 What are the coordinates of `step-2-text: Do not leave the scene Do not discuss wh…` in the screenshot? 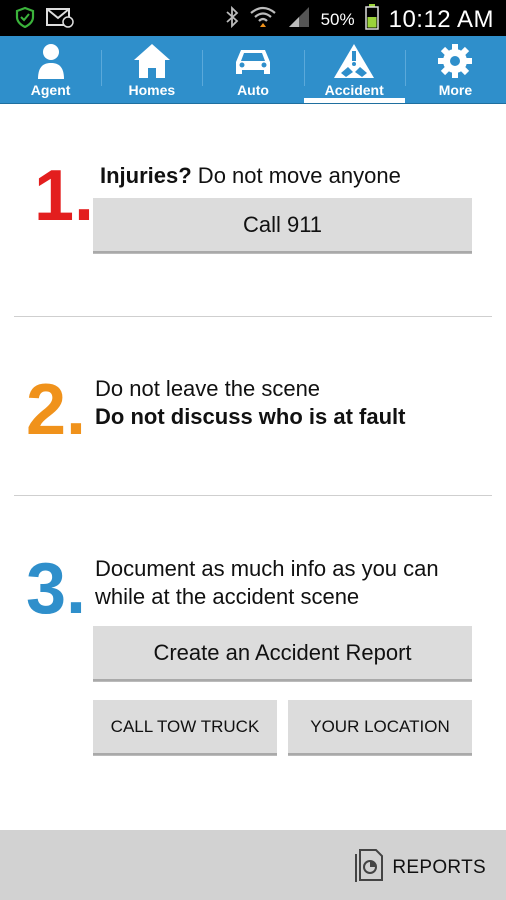 It's located at (295, 403).